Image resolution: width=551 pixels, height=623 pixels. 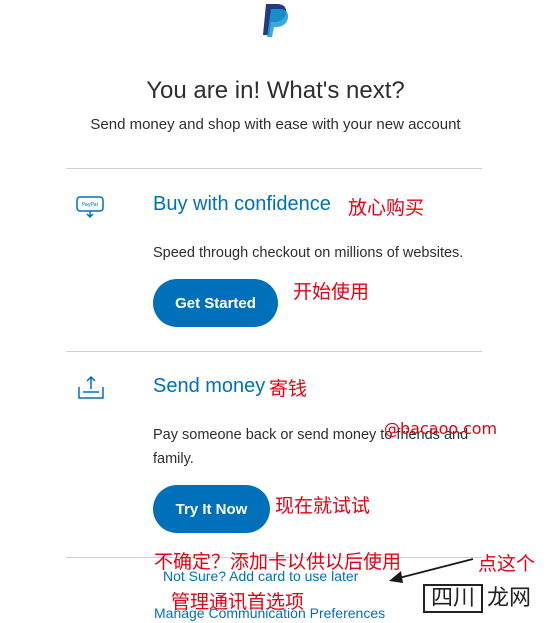 What do you see at coordinates (91, 387) in the screenshot?
I see `upload-tray-icon` at bounding box center [91, 387].